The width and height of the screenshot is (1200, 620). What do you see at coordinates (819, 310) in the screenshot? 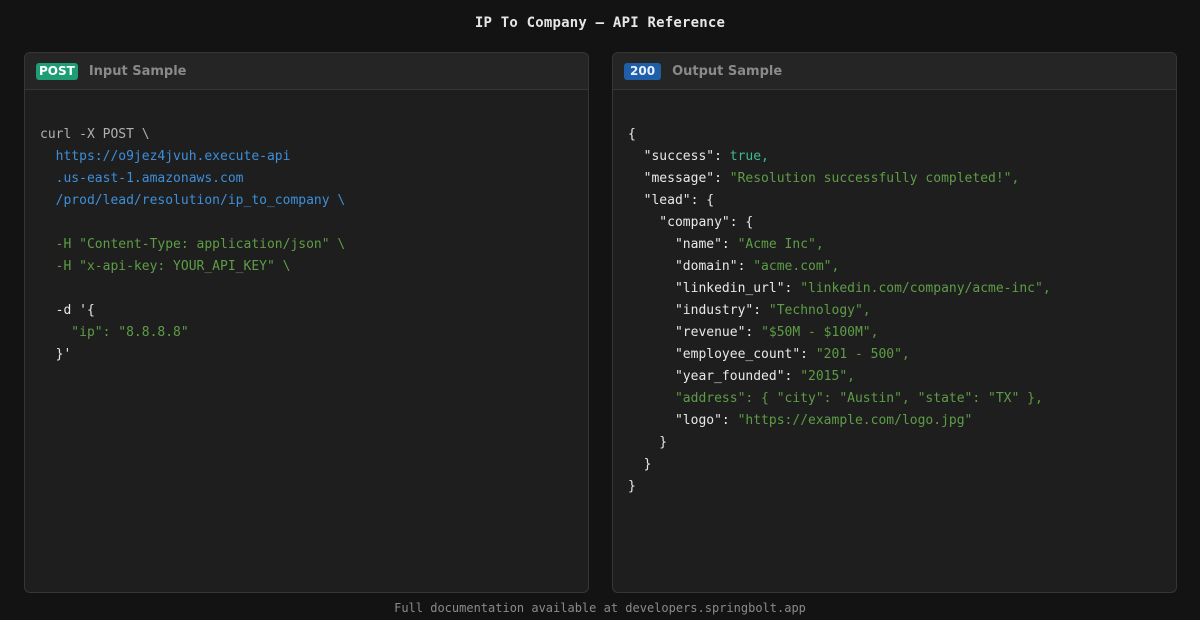
I see `json-value: "Technology",` at bounding box center [819, 310].